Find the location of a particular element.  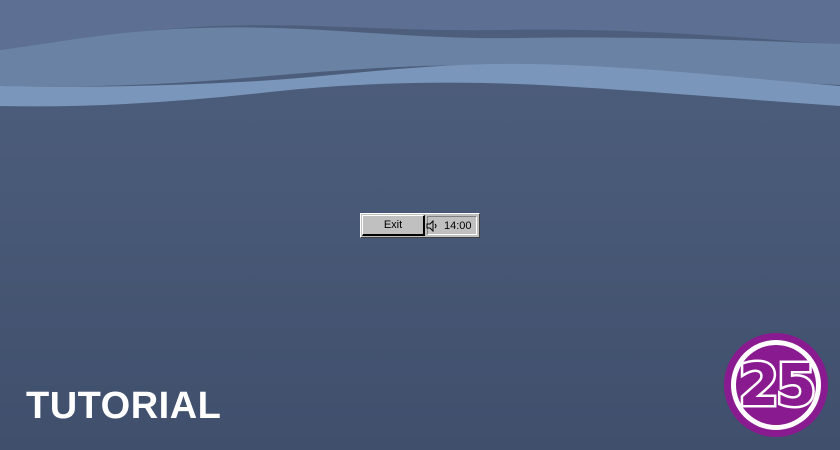

exit-button-label: Exit is located at coordinates (393, 225).